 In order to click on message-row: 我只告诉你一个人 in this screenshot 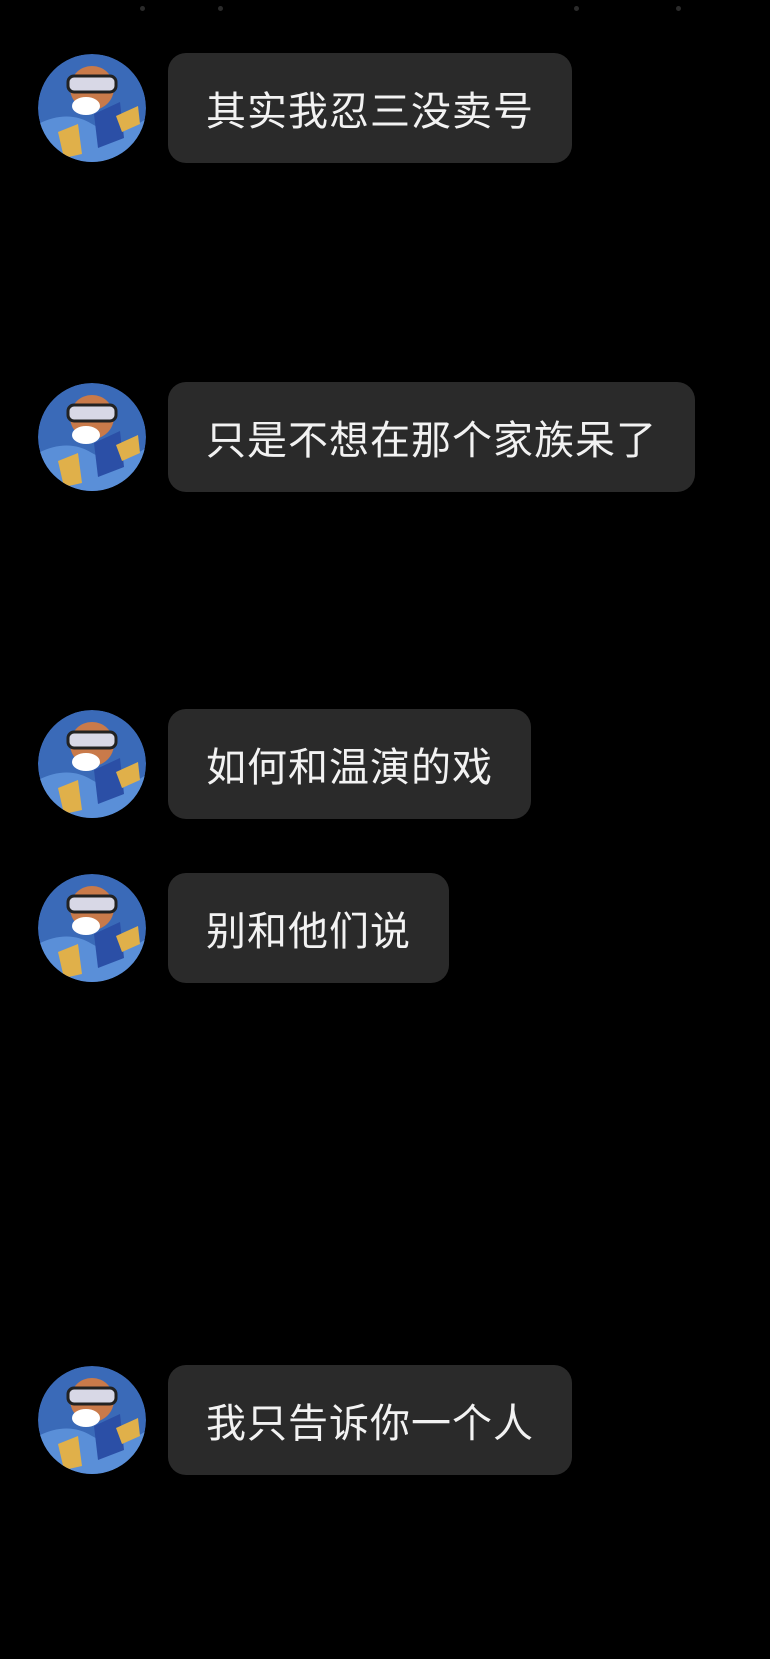, I will do `click(305, 1420)`.